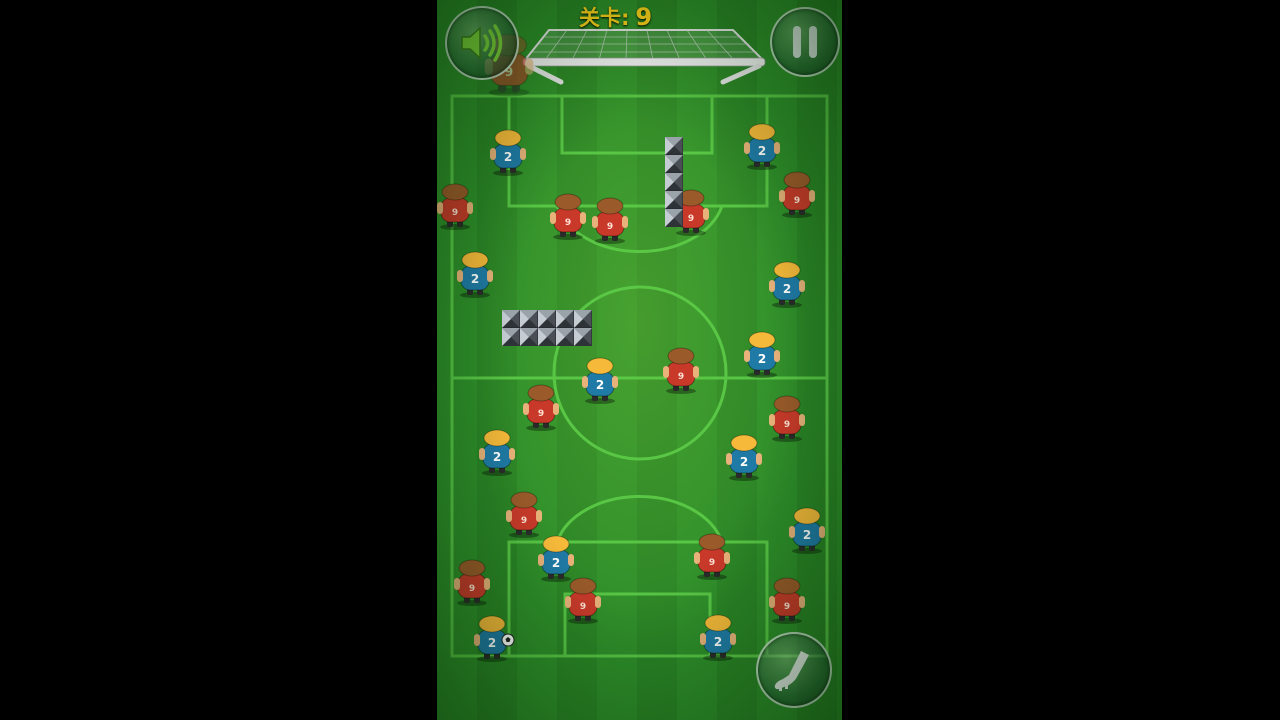 The height and width of the screenshot is (720, 1280). What do you see at coordinates (604, 18) in the screenshot?
I see `level-label: 关卡:` at bounding box center [604, 18].